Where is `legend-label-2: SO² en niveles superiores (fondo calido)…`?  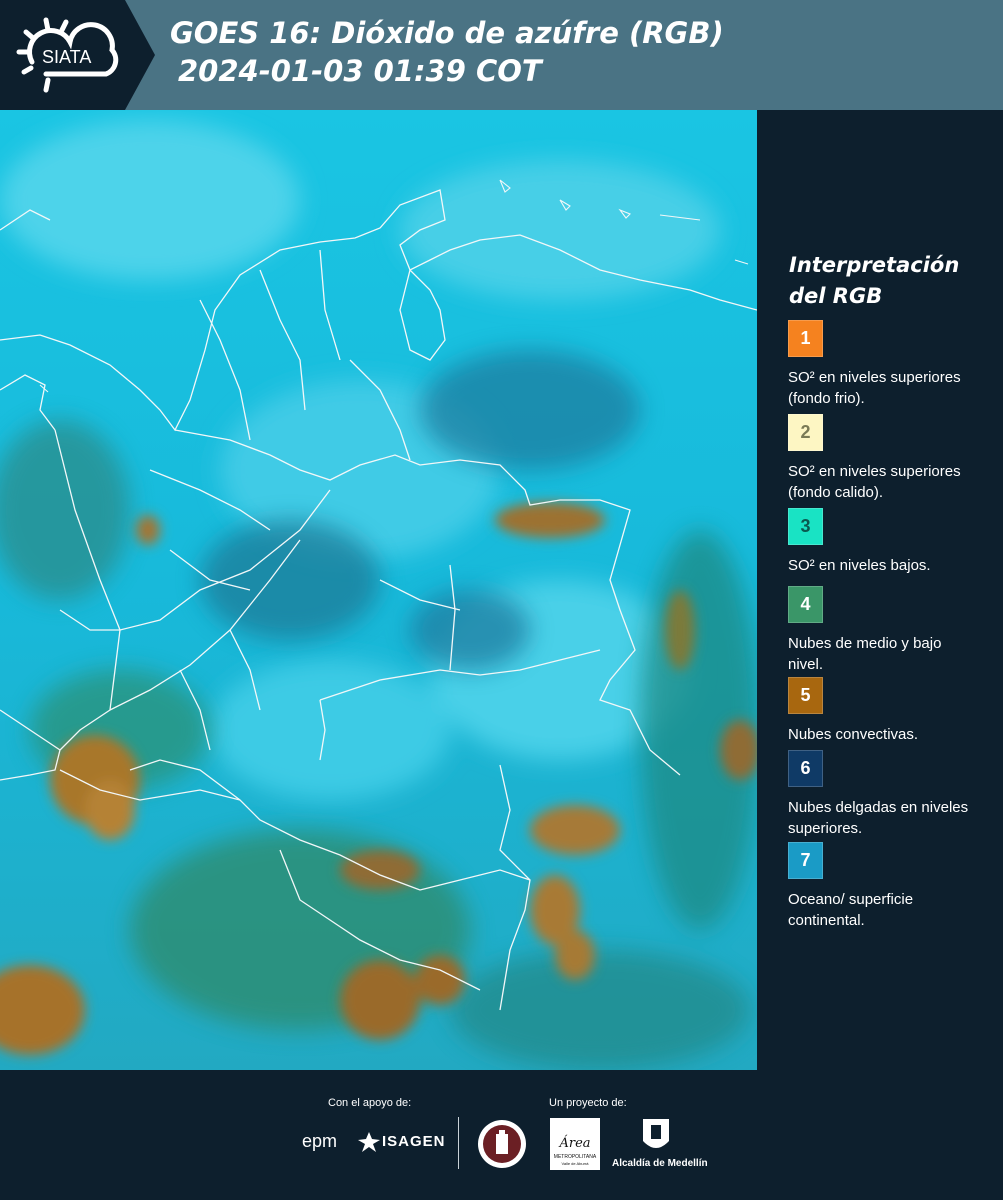 legend-label-2: SO² en niveles superiores (fondo calido)… is located at coordinates (874, 482).